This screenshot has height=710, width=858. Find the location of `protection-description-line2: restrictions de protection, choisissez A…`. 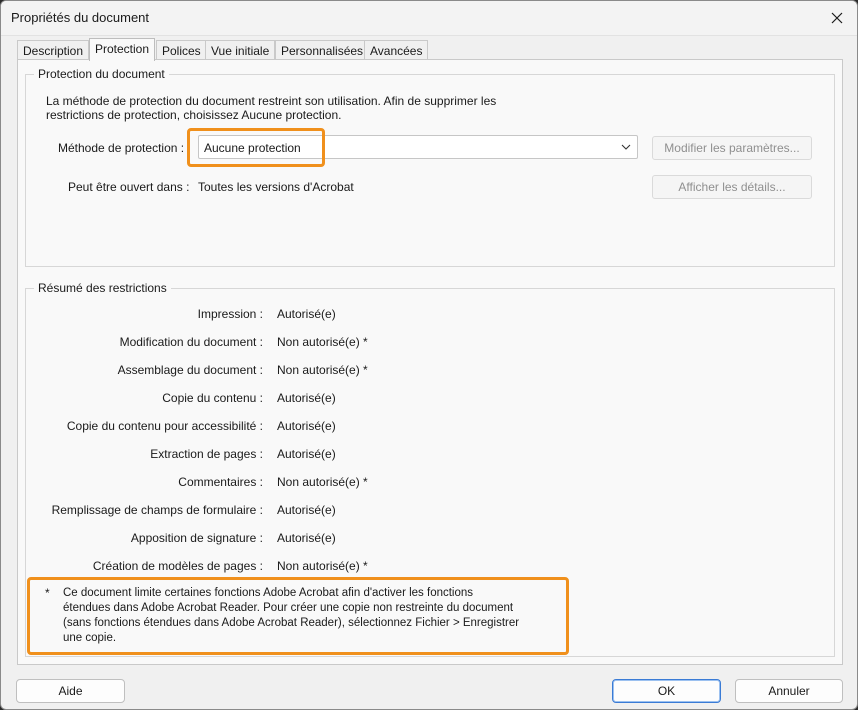

protection-description-line2: restrictions de protection, choisissez A… is located at coordinates (194, 115).